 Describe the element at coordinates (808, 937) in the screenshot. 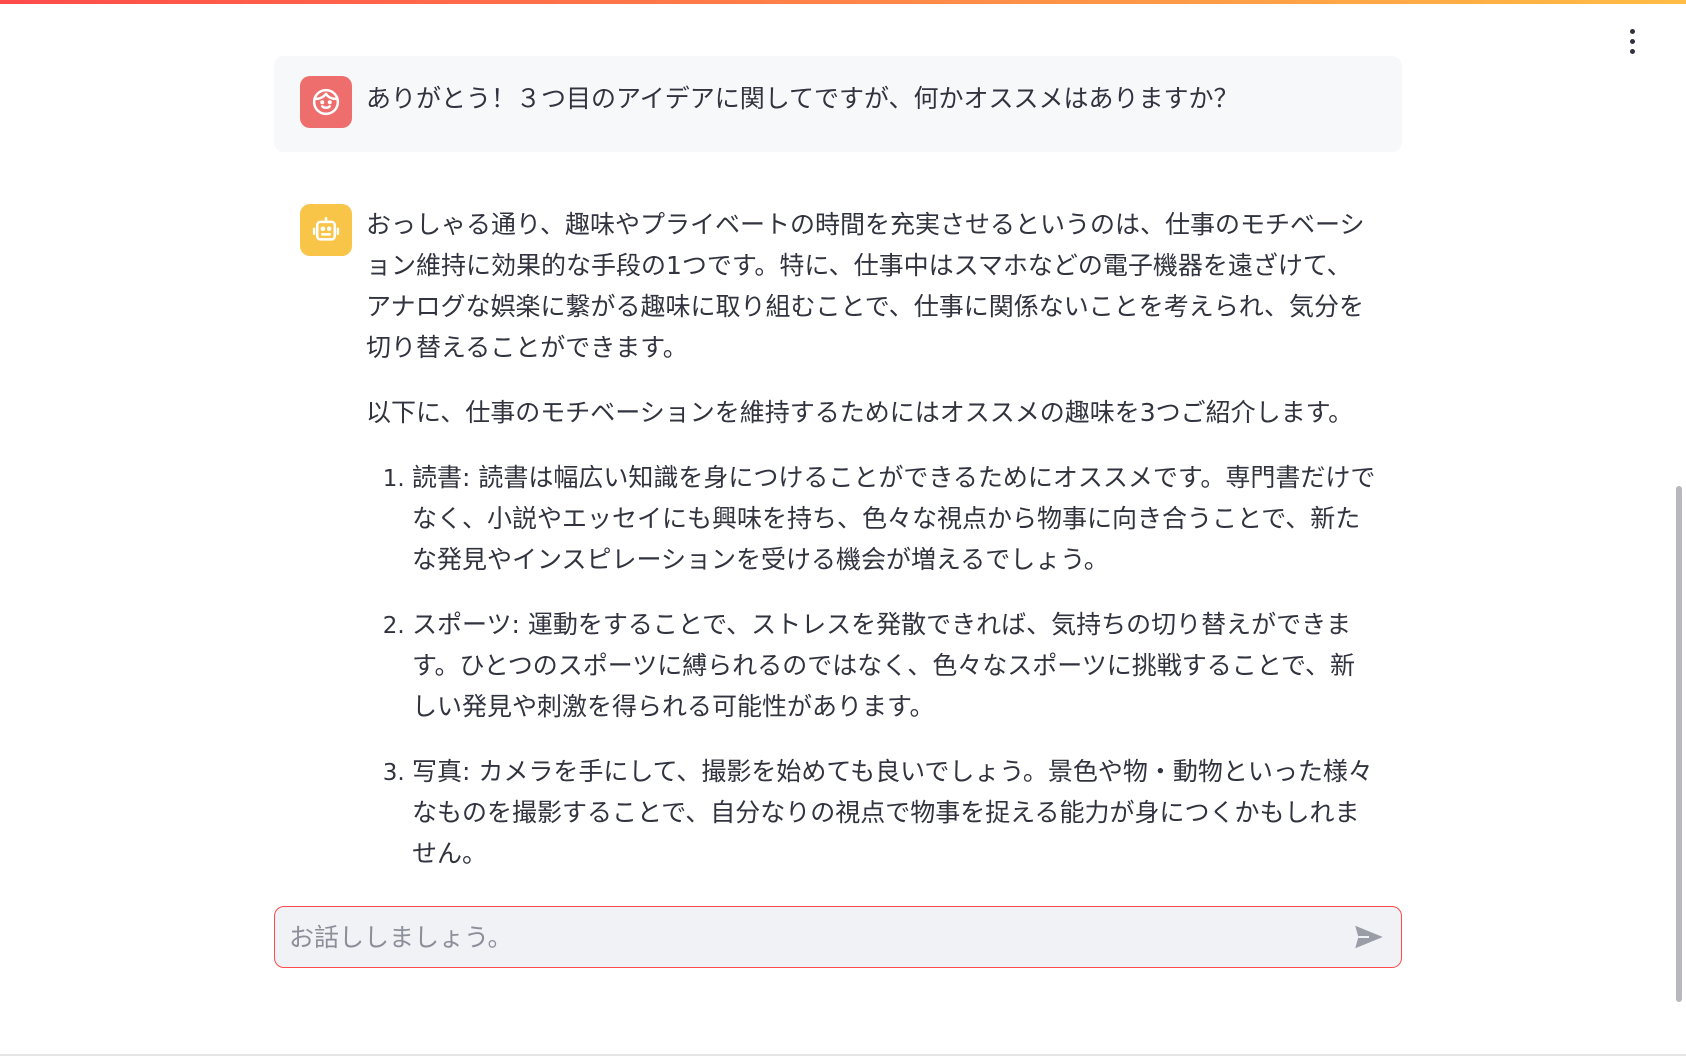

I see `chat-input` at that location.